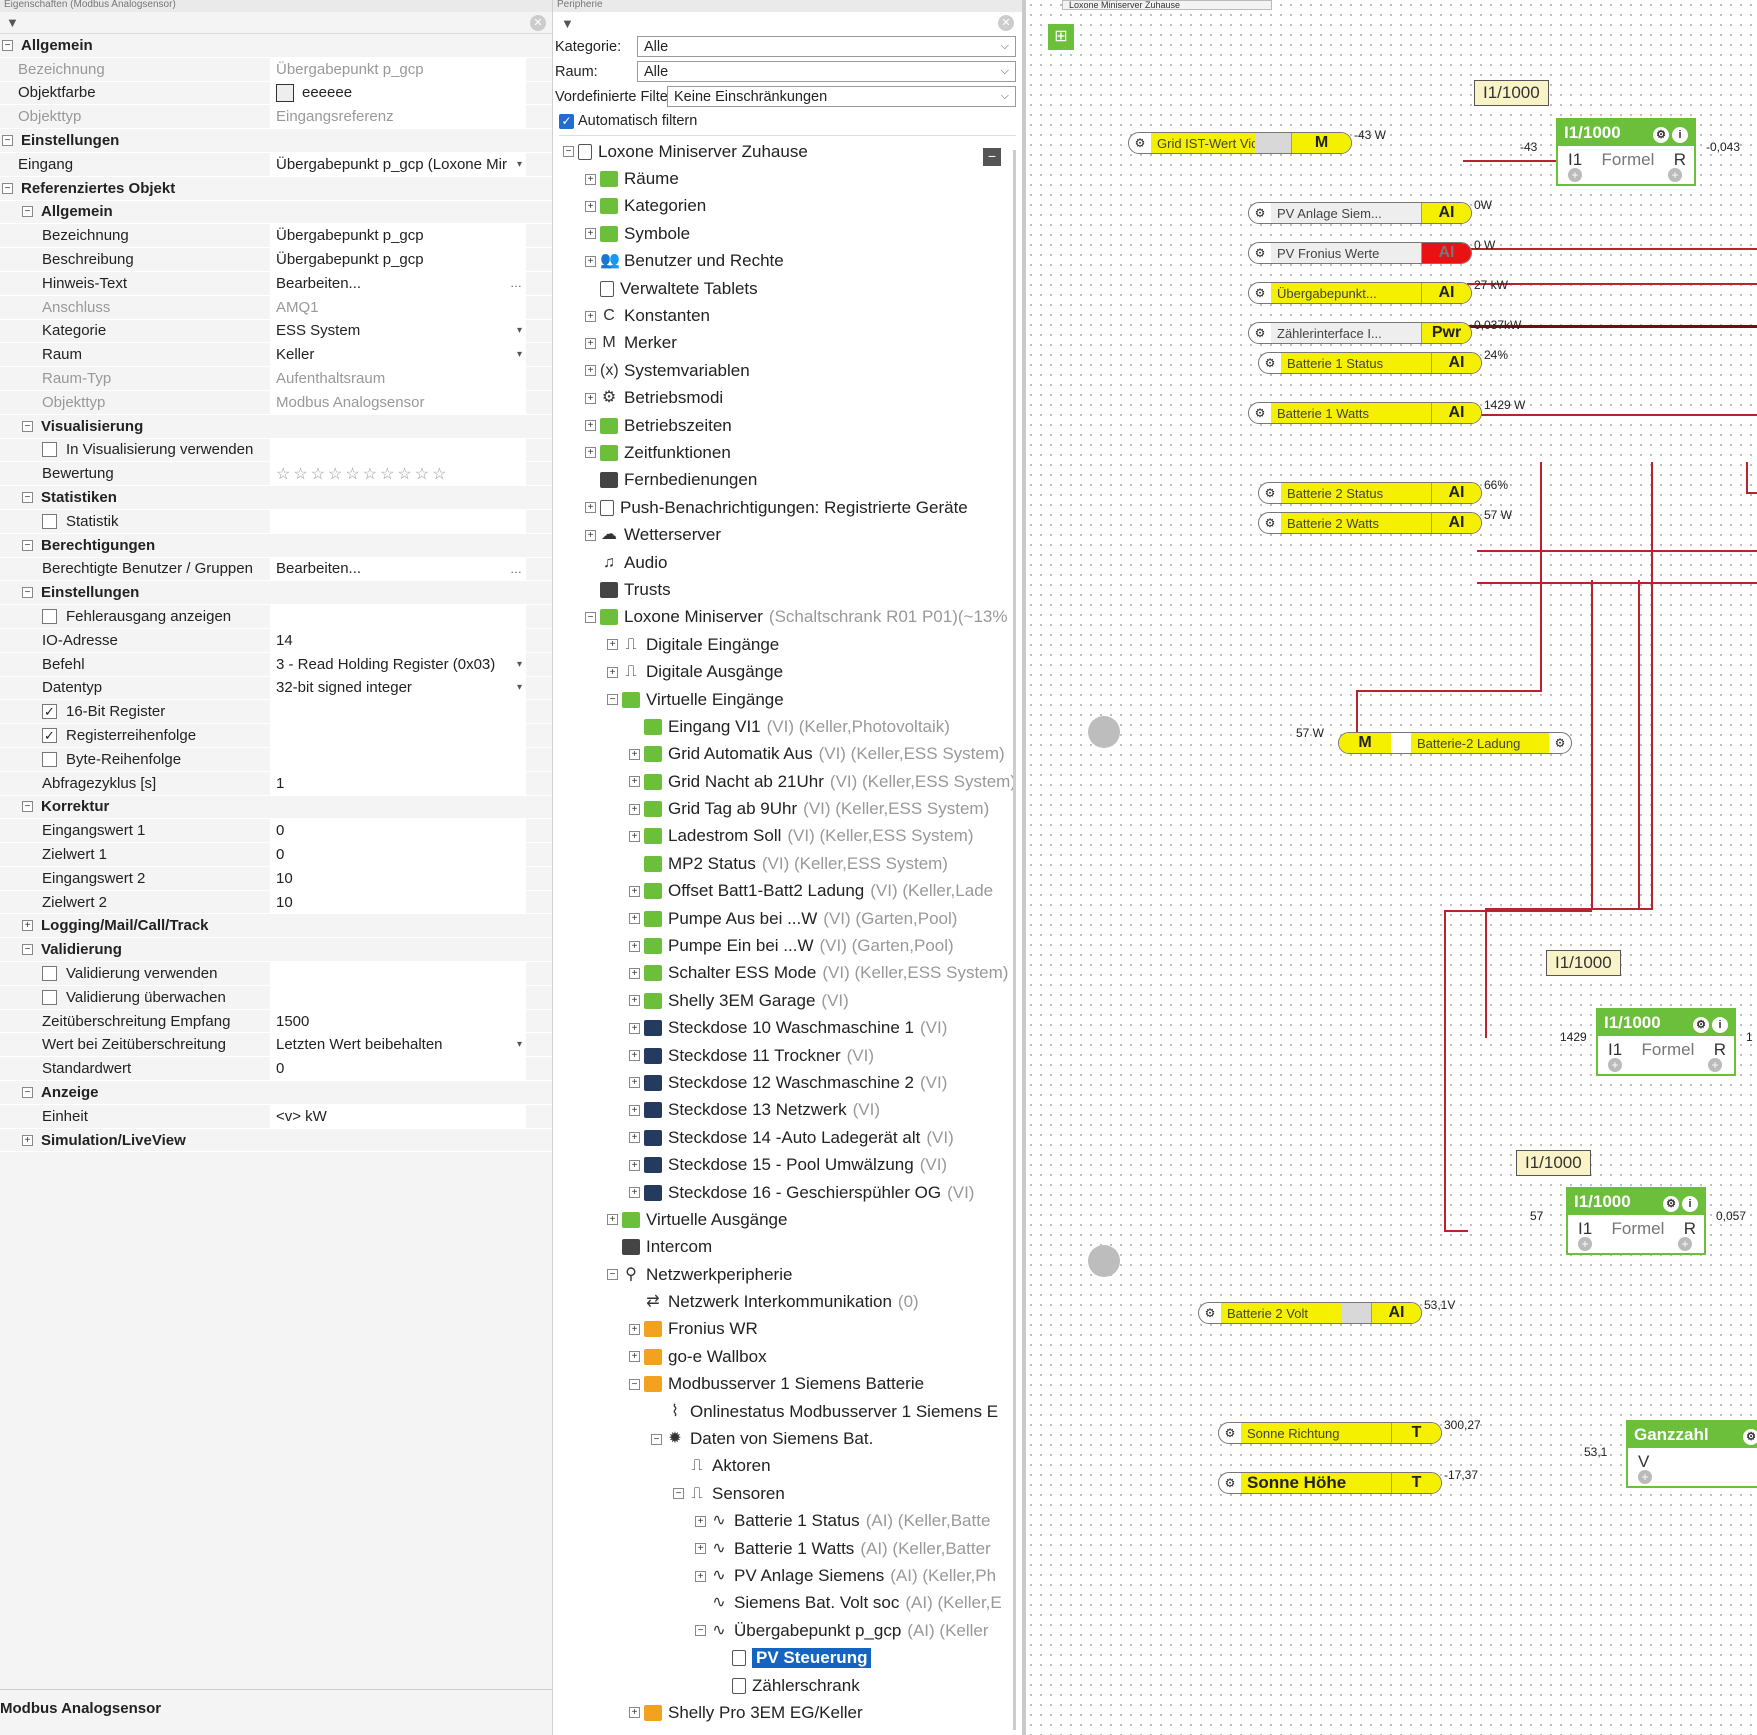 Image resolution: width=1757 pixels, height=1735 pixels. What do you see at coordinates (787, 343) in the screenshot?
I see `tree-node: + M Merker` at bounding box center [787, 343].